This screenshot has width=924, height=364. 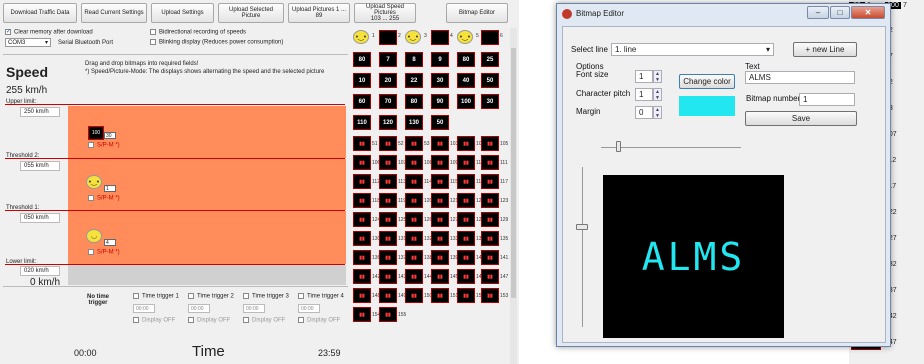 I want to click on smiley-icon: •‿•, so click(x=361, y=37).